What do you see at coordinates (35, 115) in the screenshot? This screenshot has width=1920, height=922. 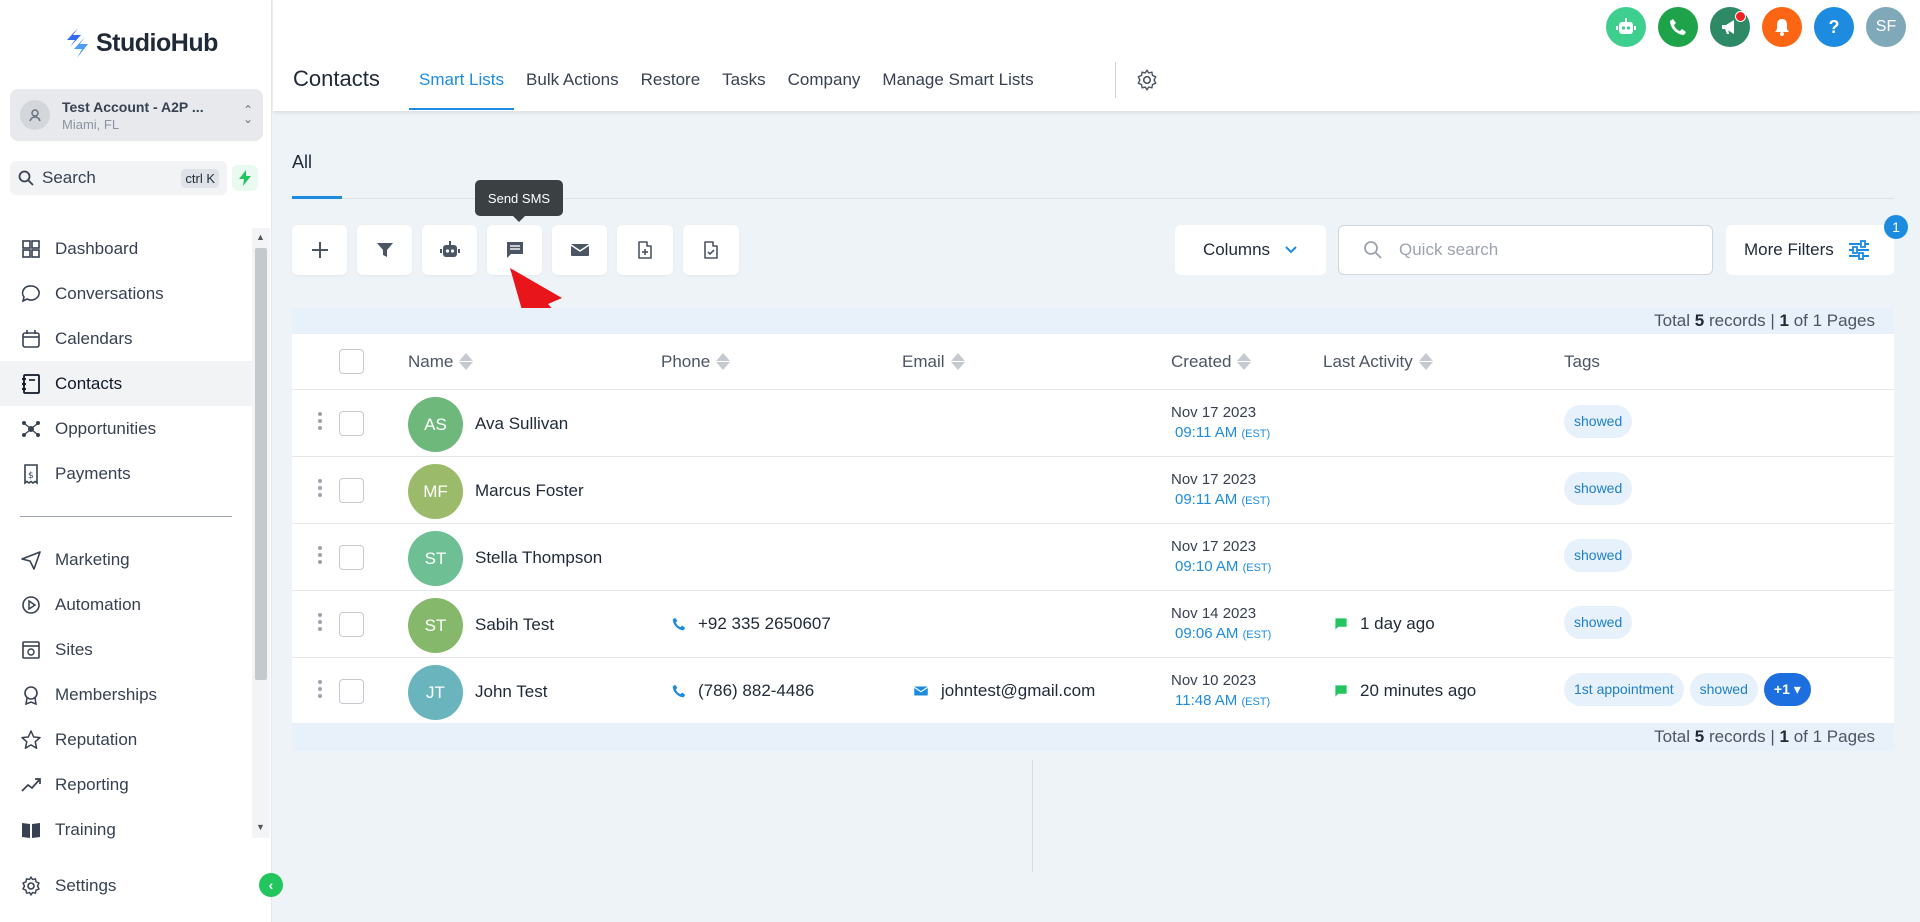 I see `location-icon` at bounding box center [35, 115].